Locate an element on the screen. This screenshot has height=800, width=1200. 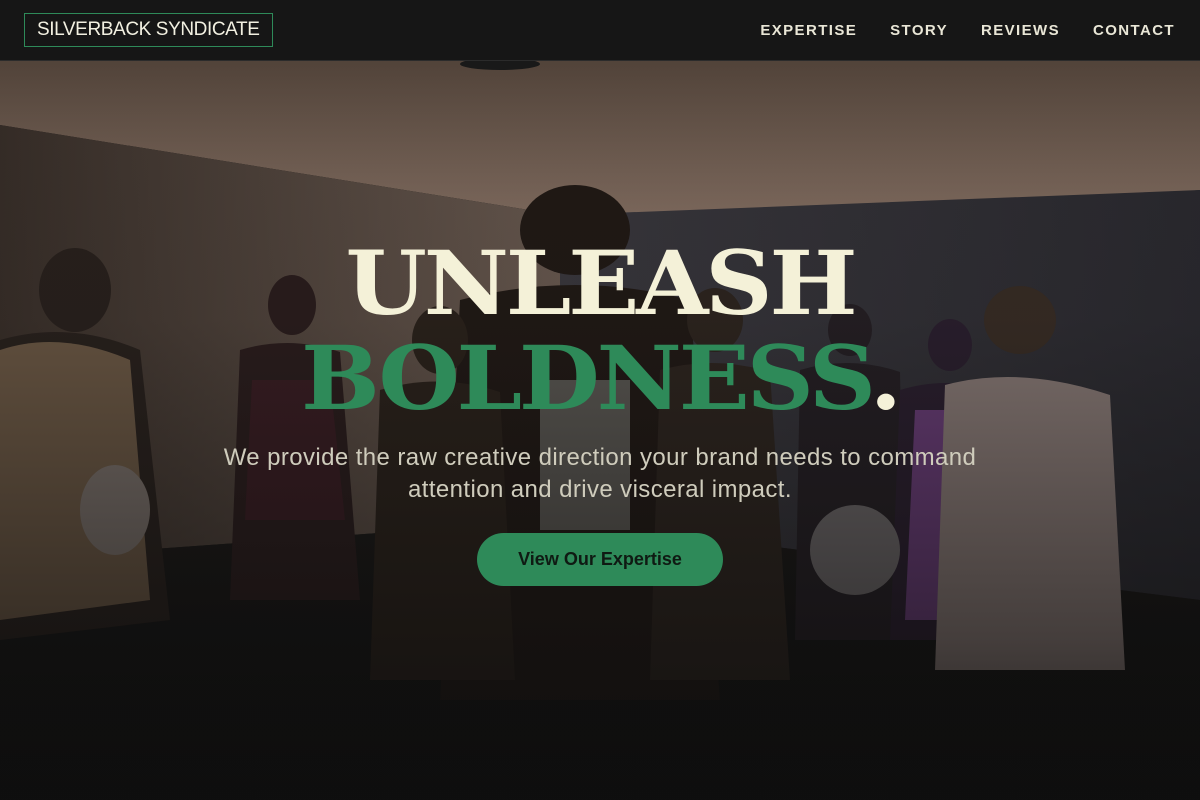
nav-link-story: STORY is located at coordinates (919, 30).